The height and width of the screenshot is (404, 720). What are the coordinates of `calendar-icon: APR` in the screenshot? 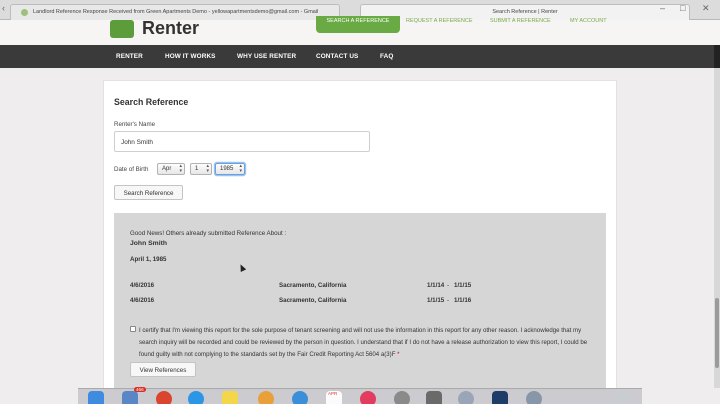 It's located at (334, 397).